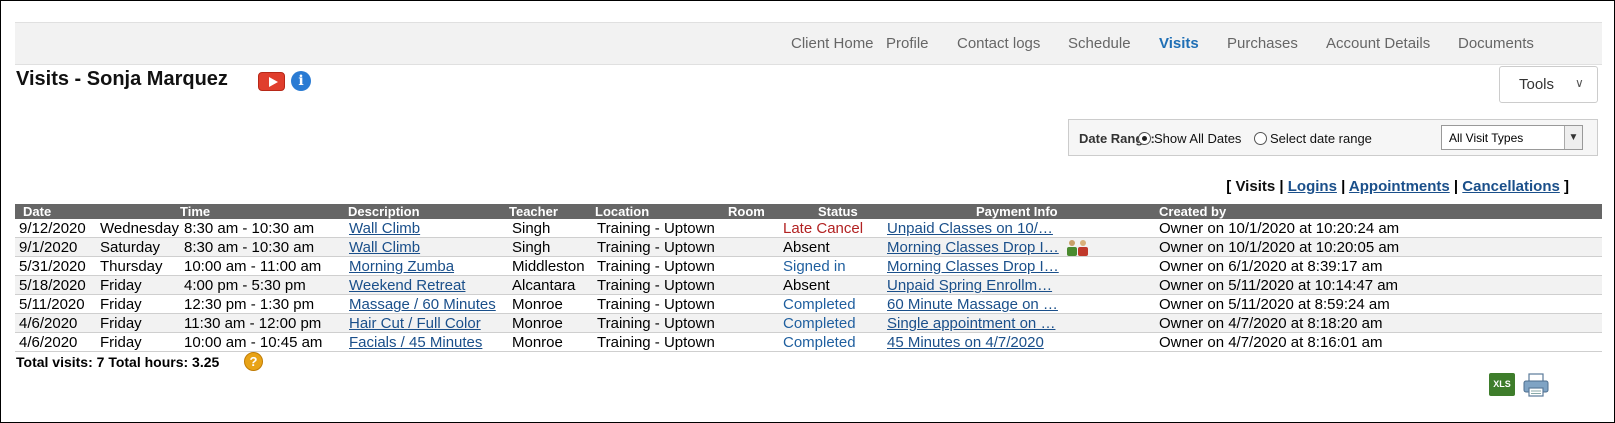 This screenshot has width=1615, height=423. I want to click on totals-summary: Total visits: 7 Total hours: 3.25, so click(118, 362).